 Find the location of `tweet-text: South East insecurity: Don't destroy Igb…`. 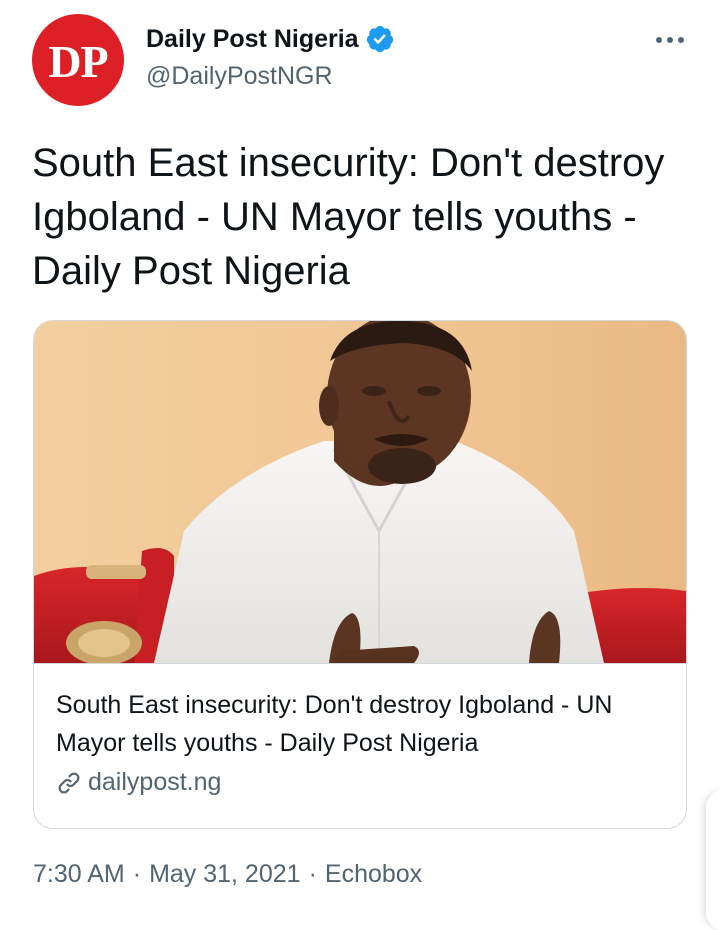

tweet-text: South East insecurity: Don't destroy Igb… is located at coordinates (348, 217).